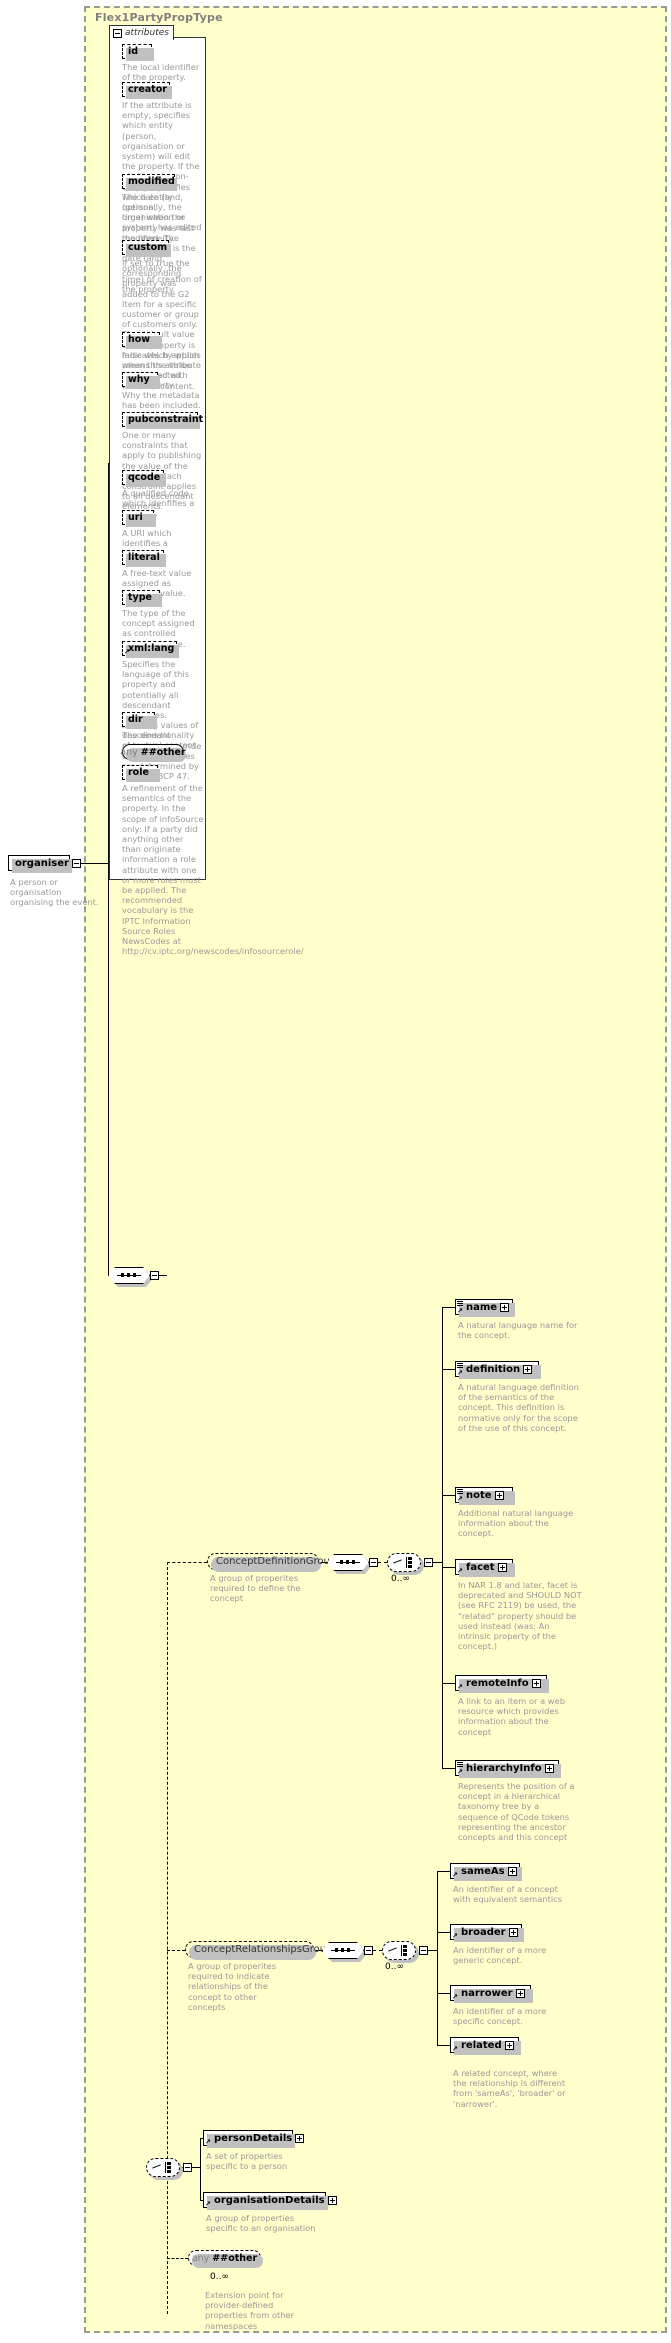  I want to click on element-label: narrower, so click(487, 1993).